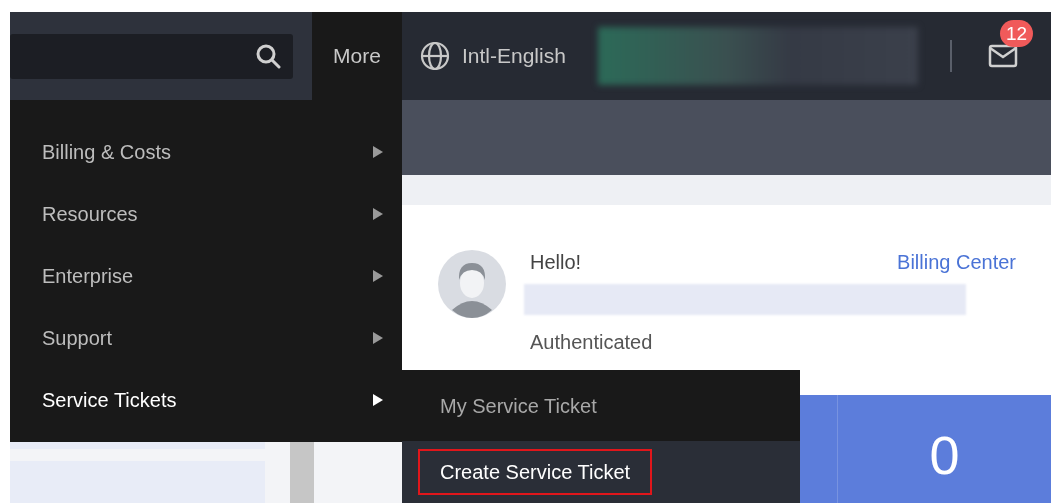 This screenshot has width=1051, height=503. I want to click on submenu-item: Create Service Ticket, so click(535, 472).